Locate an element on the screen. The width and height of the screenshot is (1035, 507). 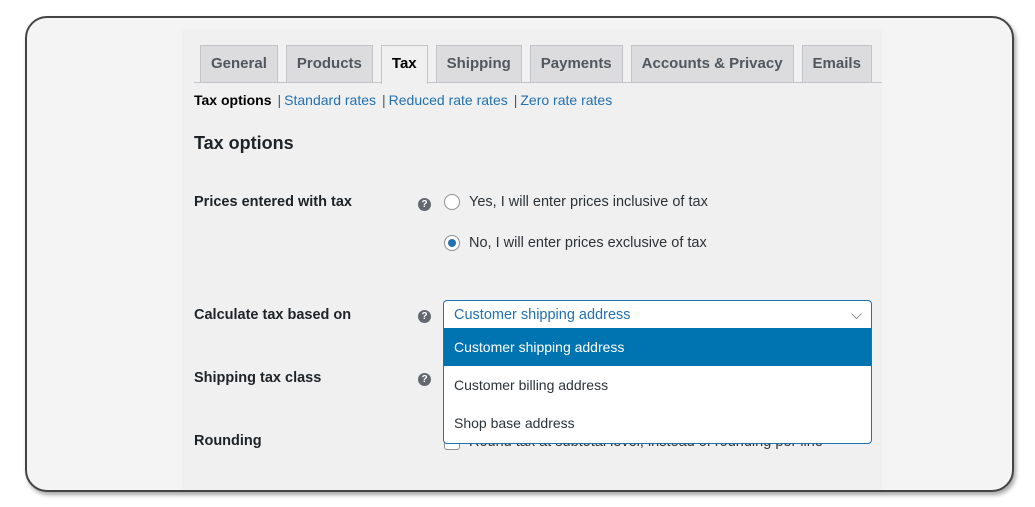
radio-label: No, I will enter prices exclusive of tax is located at coordinates (588, 243).